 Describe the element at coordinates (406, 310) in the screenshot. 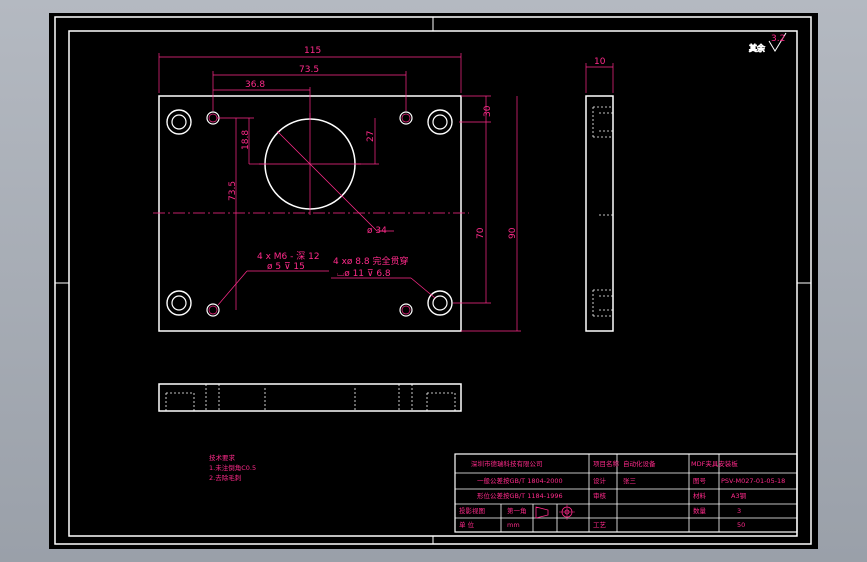

I see `thread-hole-br` at that location.